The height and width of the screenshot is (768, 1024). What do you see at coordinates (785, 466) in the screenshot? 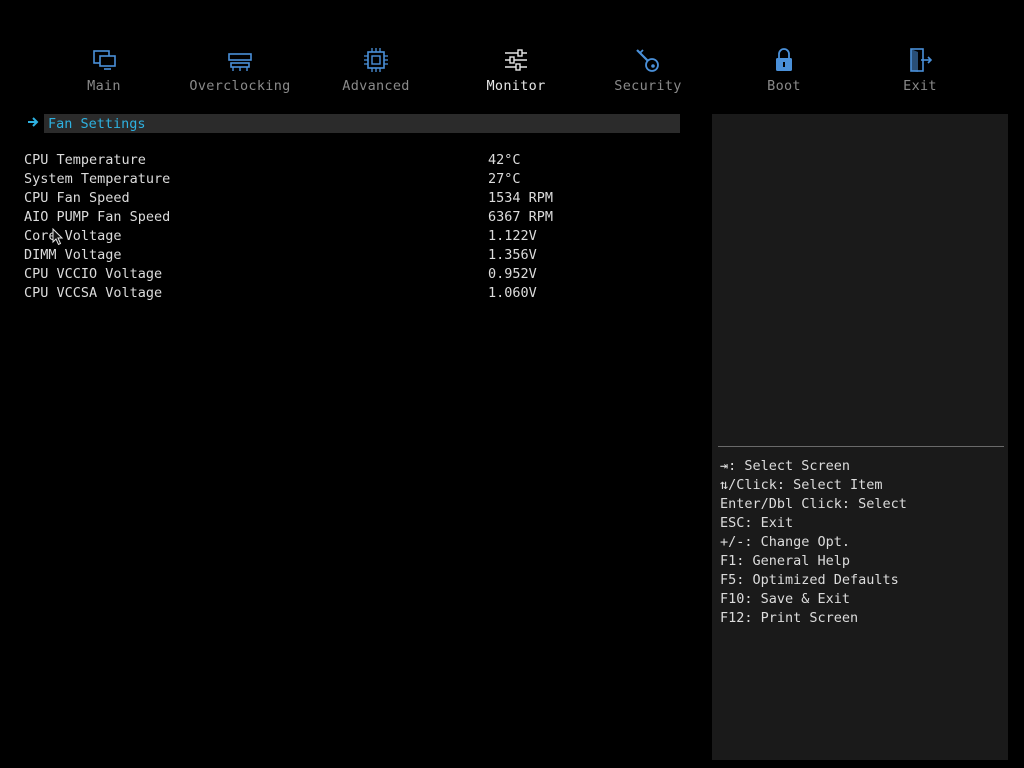
I see `help-item: ⇥: Select Screen` at bounding box center [785, 466].